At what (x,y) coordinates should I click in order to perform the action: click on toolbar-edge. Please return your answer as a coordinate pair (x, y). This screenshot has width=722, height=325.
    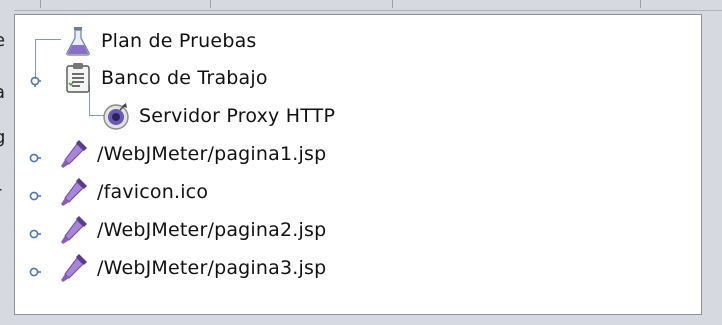
    Looking at the image, I should click on (368, 5).